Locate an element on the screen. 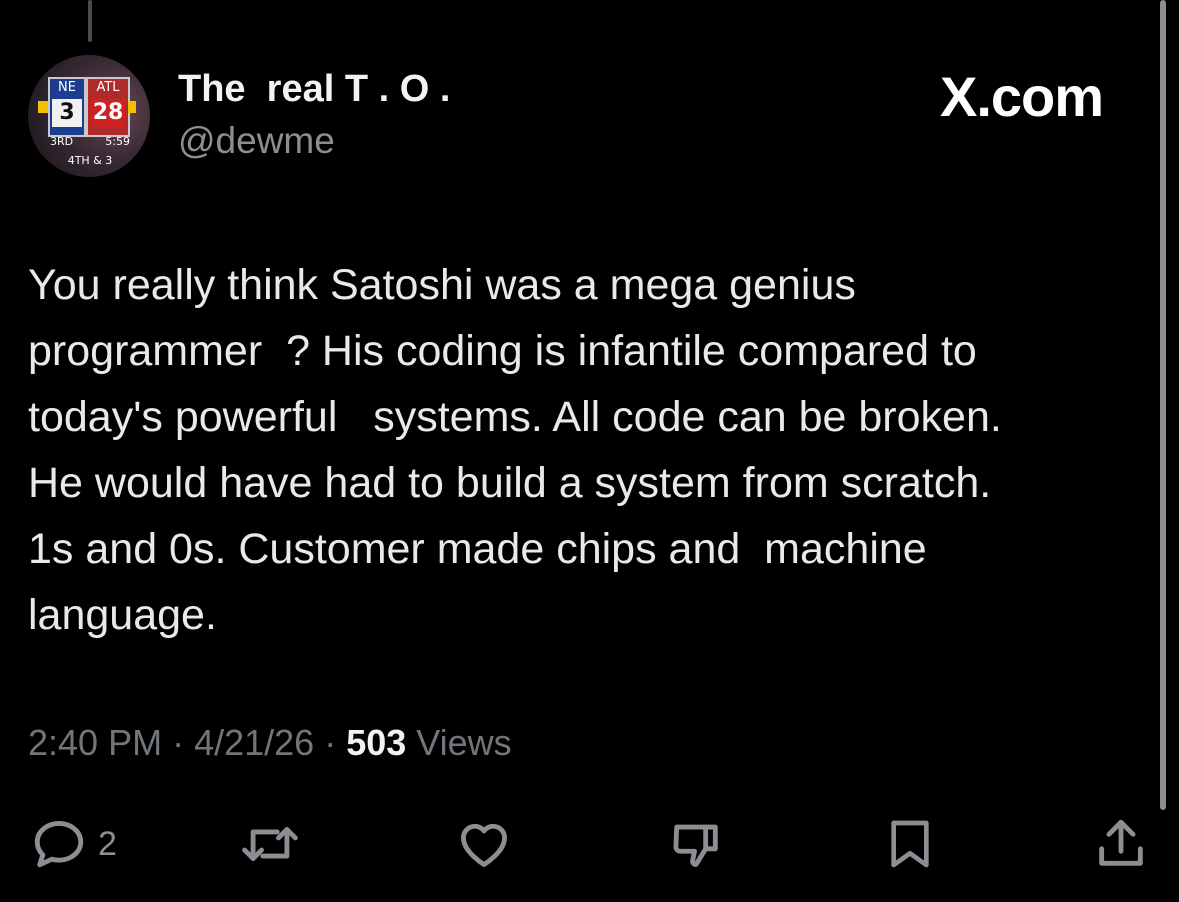  bookmark-icon is located at coordinates (910, 844).